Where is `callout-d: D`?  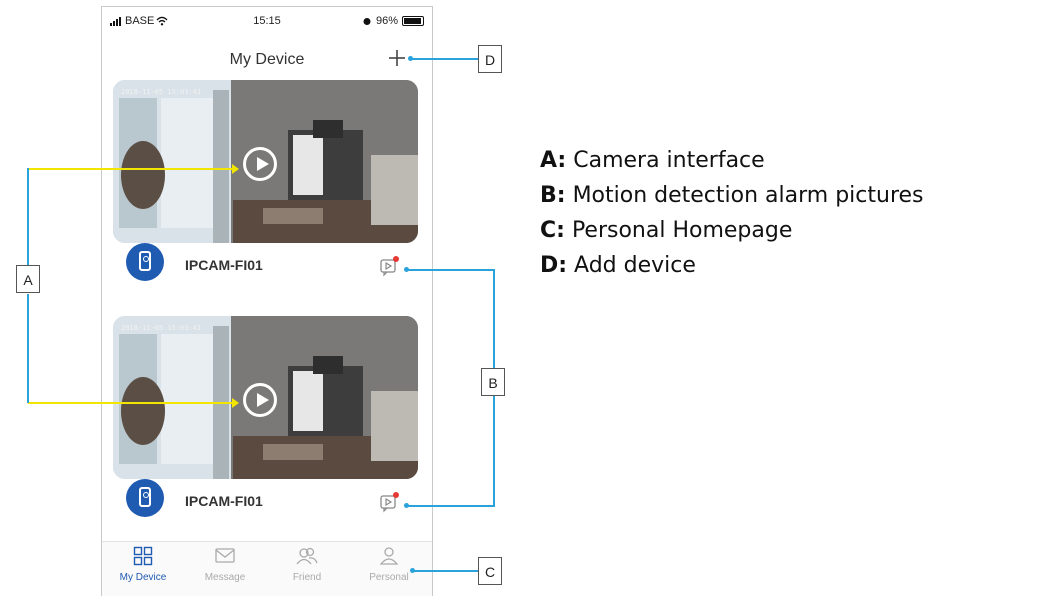
callout-d: D is located at coordinates (490, 59).